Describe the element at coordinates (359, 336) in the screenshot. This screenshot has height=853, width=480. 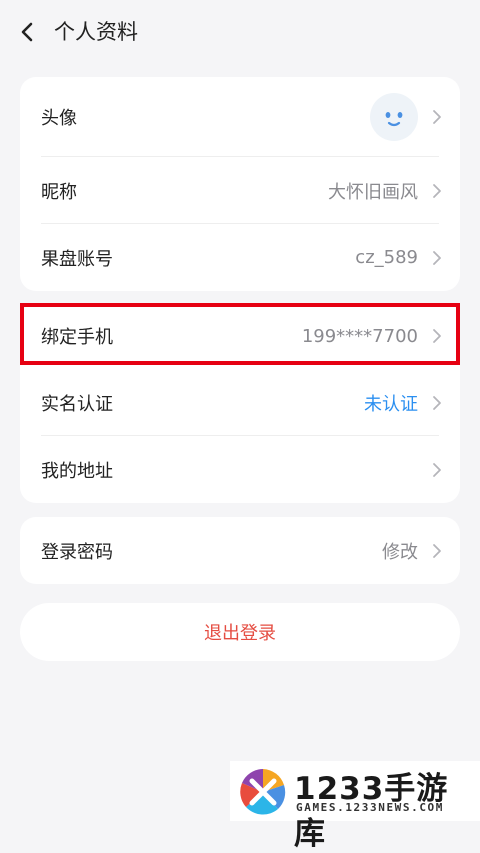
I see `phone-value: 199****7700` at that location.